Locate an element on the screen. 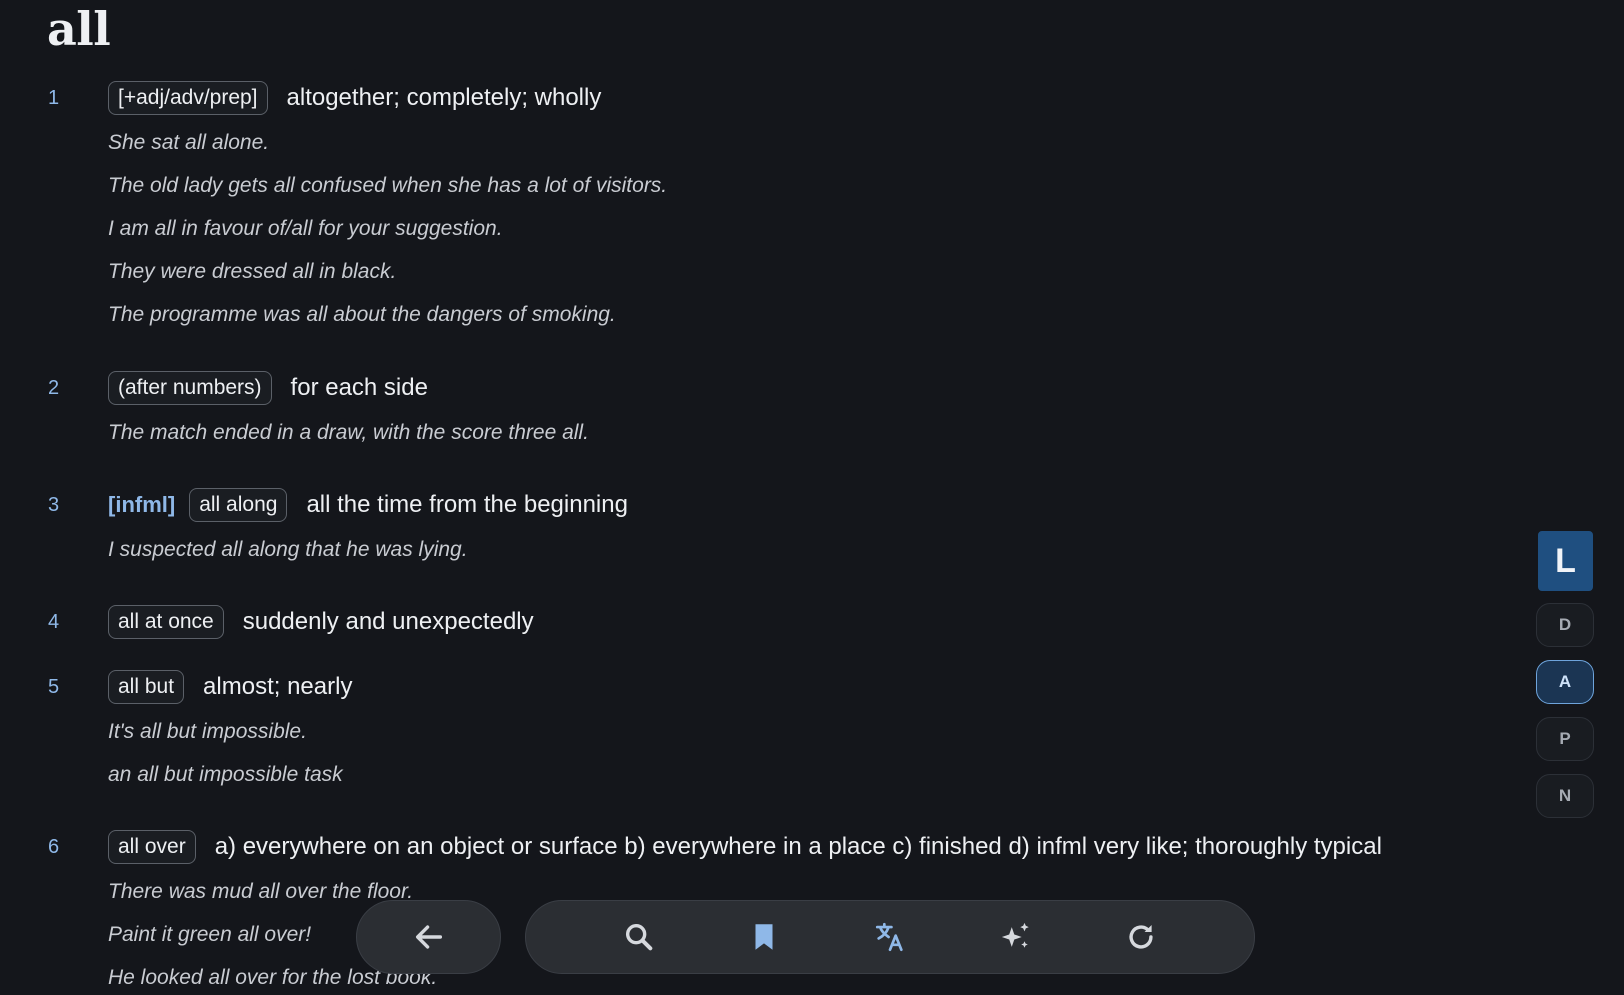 This screenshot has width=1624, height=995. phrase-tag: all at once is located at coordinates (166, 622).